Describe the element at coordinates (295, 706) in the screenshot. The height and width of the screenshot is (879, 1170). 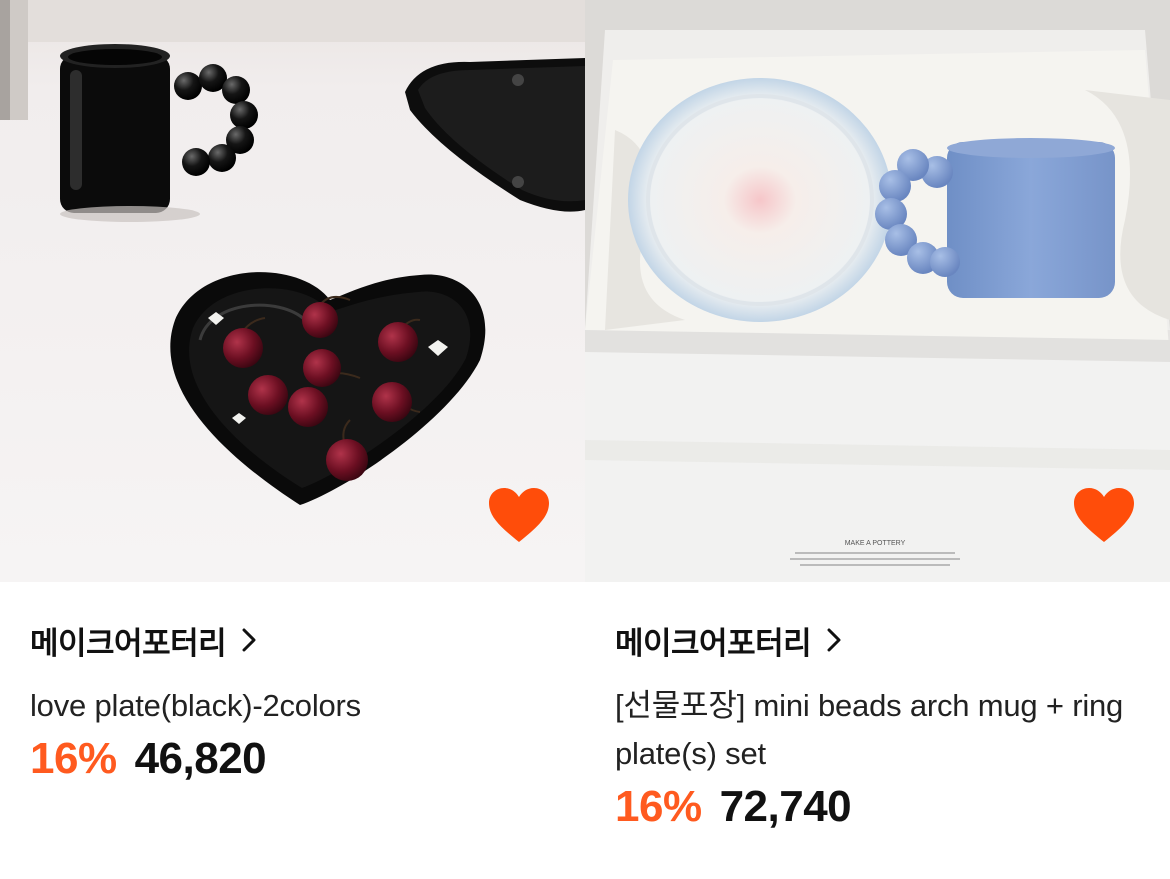
I see `product-title: love plate(black)-2colors` at that location.